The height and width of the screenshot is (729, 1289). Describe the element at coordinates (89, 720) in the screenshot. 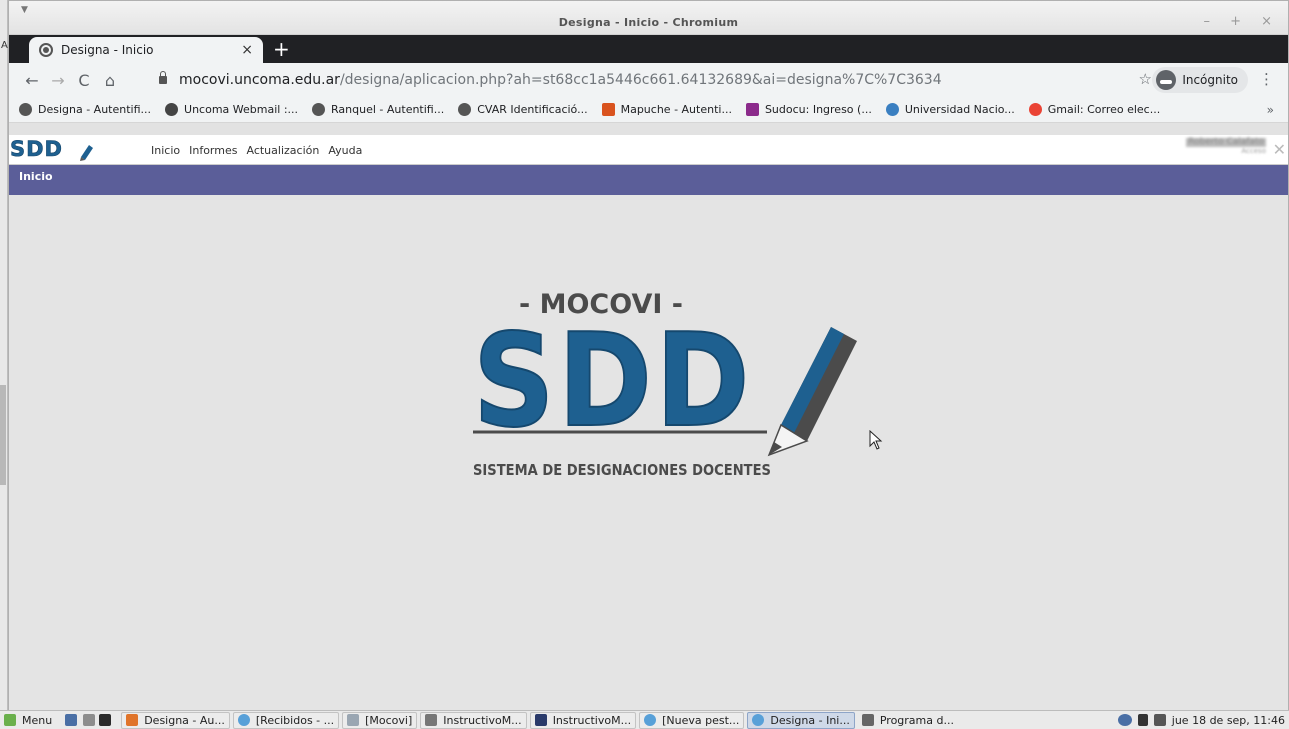

I see `files-icon` at that location.